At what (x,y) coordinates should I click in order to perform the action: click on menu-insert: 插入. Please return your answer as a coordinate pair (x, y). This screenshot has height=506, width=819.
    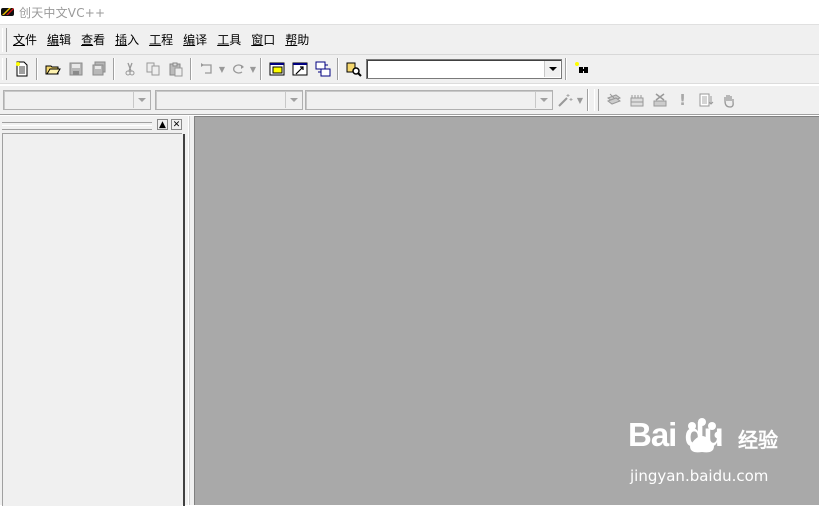
    Looking at the image, I should click on (127, 40).